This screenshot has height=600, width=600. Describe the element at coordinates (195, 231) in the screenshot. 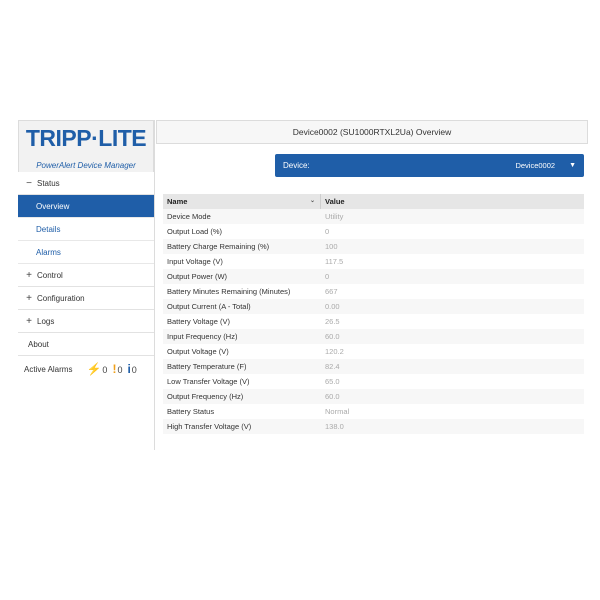

I see `row-name: Output Load (%)` at that location.